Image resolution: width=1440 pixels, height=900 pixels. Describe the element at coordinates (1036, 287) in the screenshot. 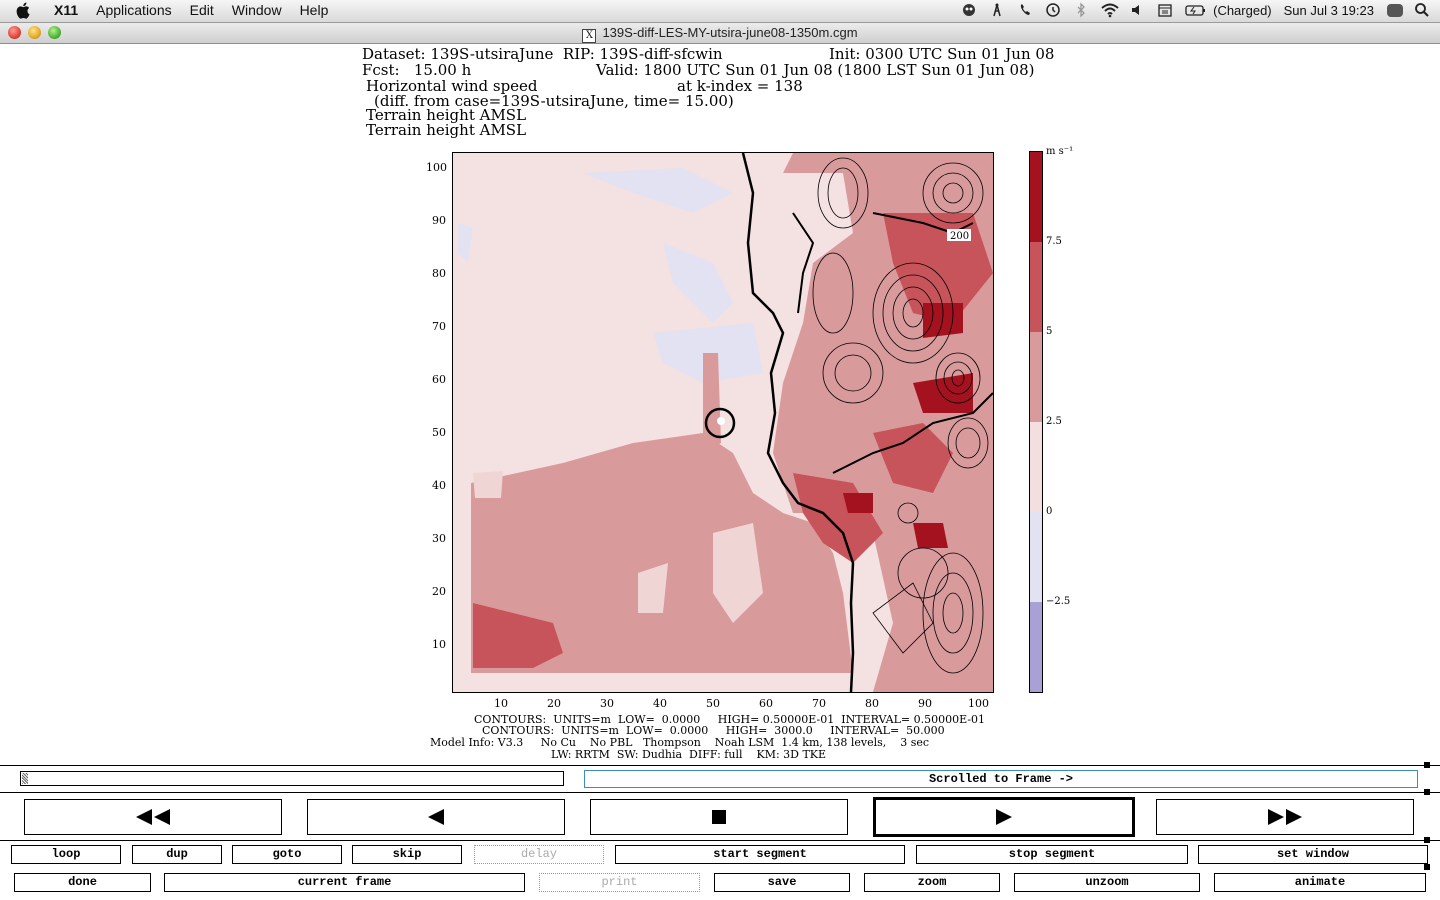

I see `colorbar-bin-5-7.5` at that location.